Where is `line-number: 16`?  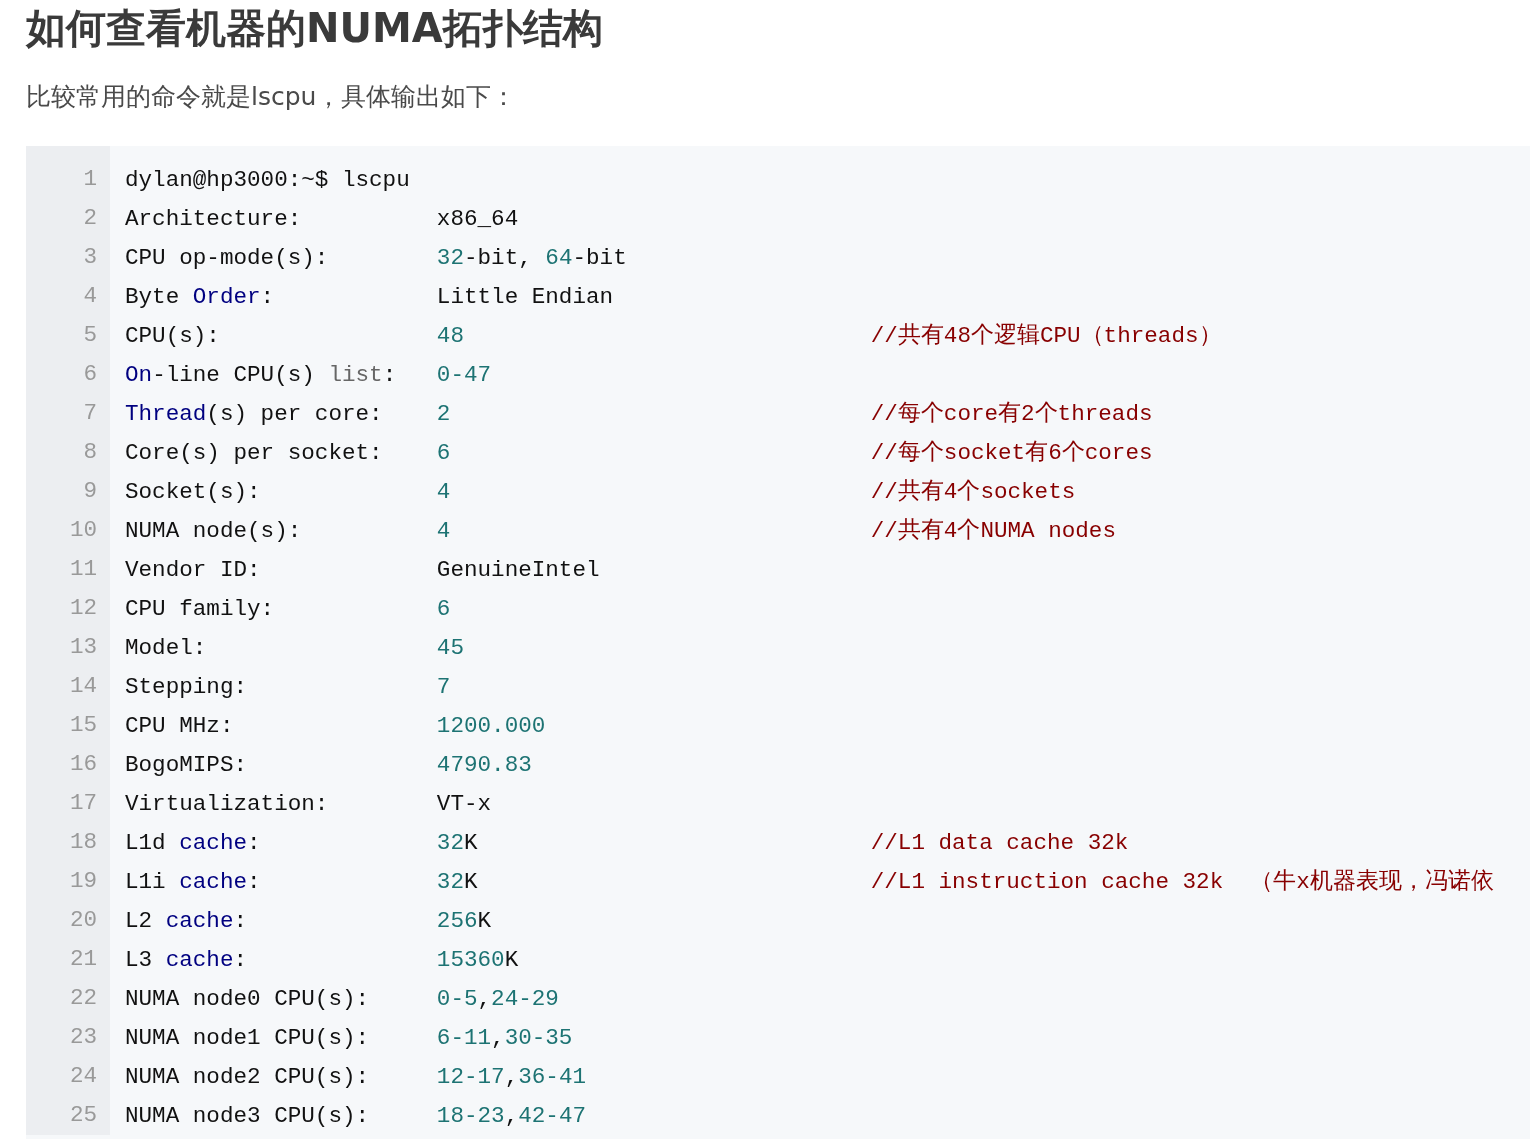 line-number: 16 is located at coordinates (68, 764).